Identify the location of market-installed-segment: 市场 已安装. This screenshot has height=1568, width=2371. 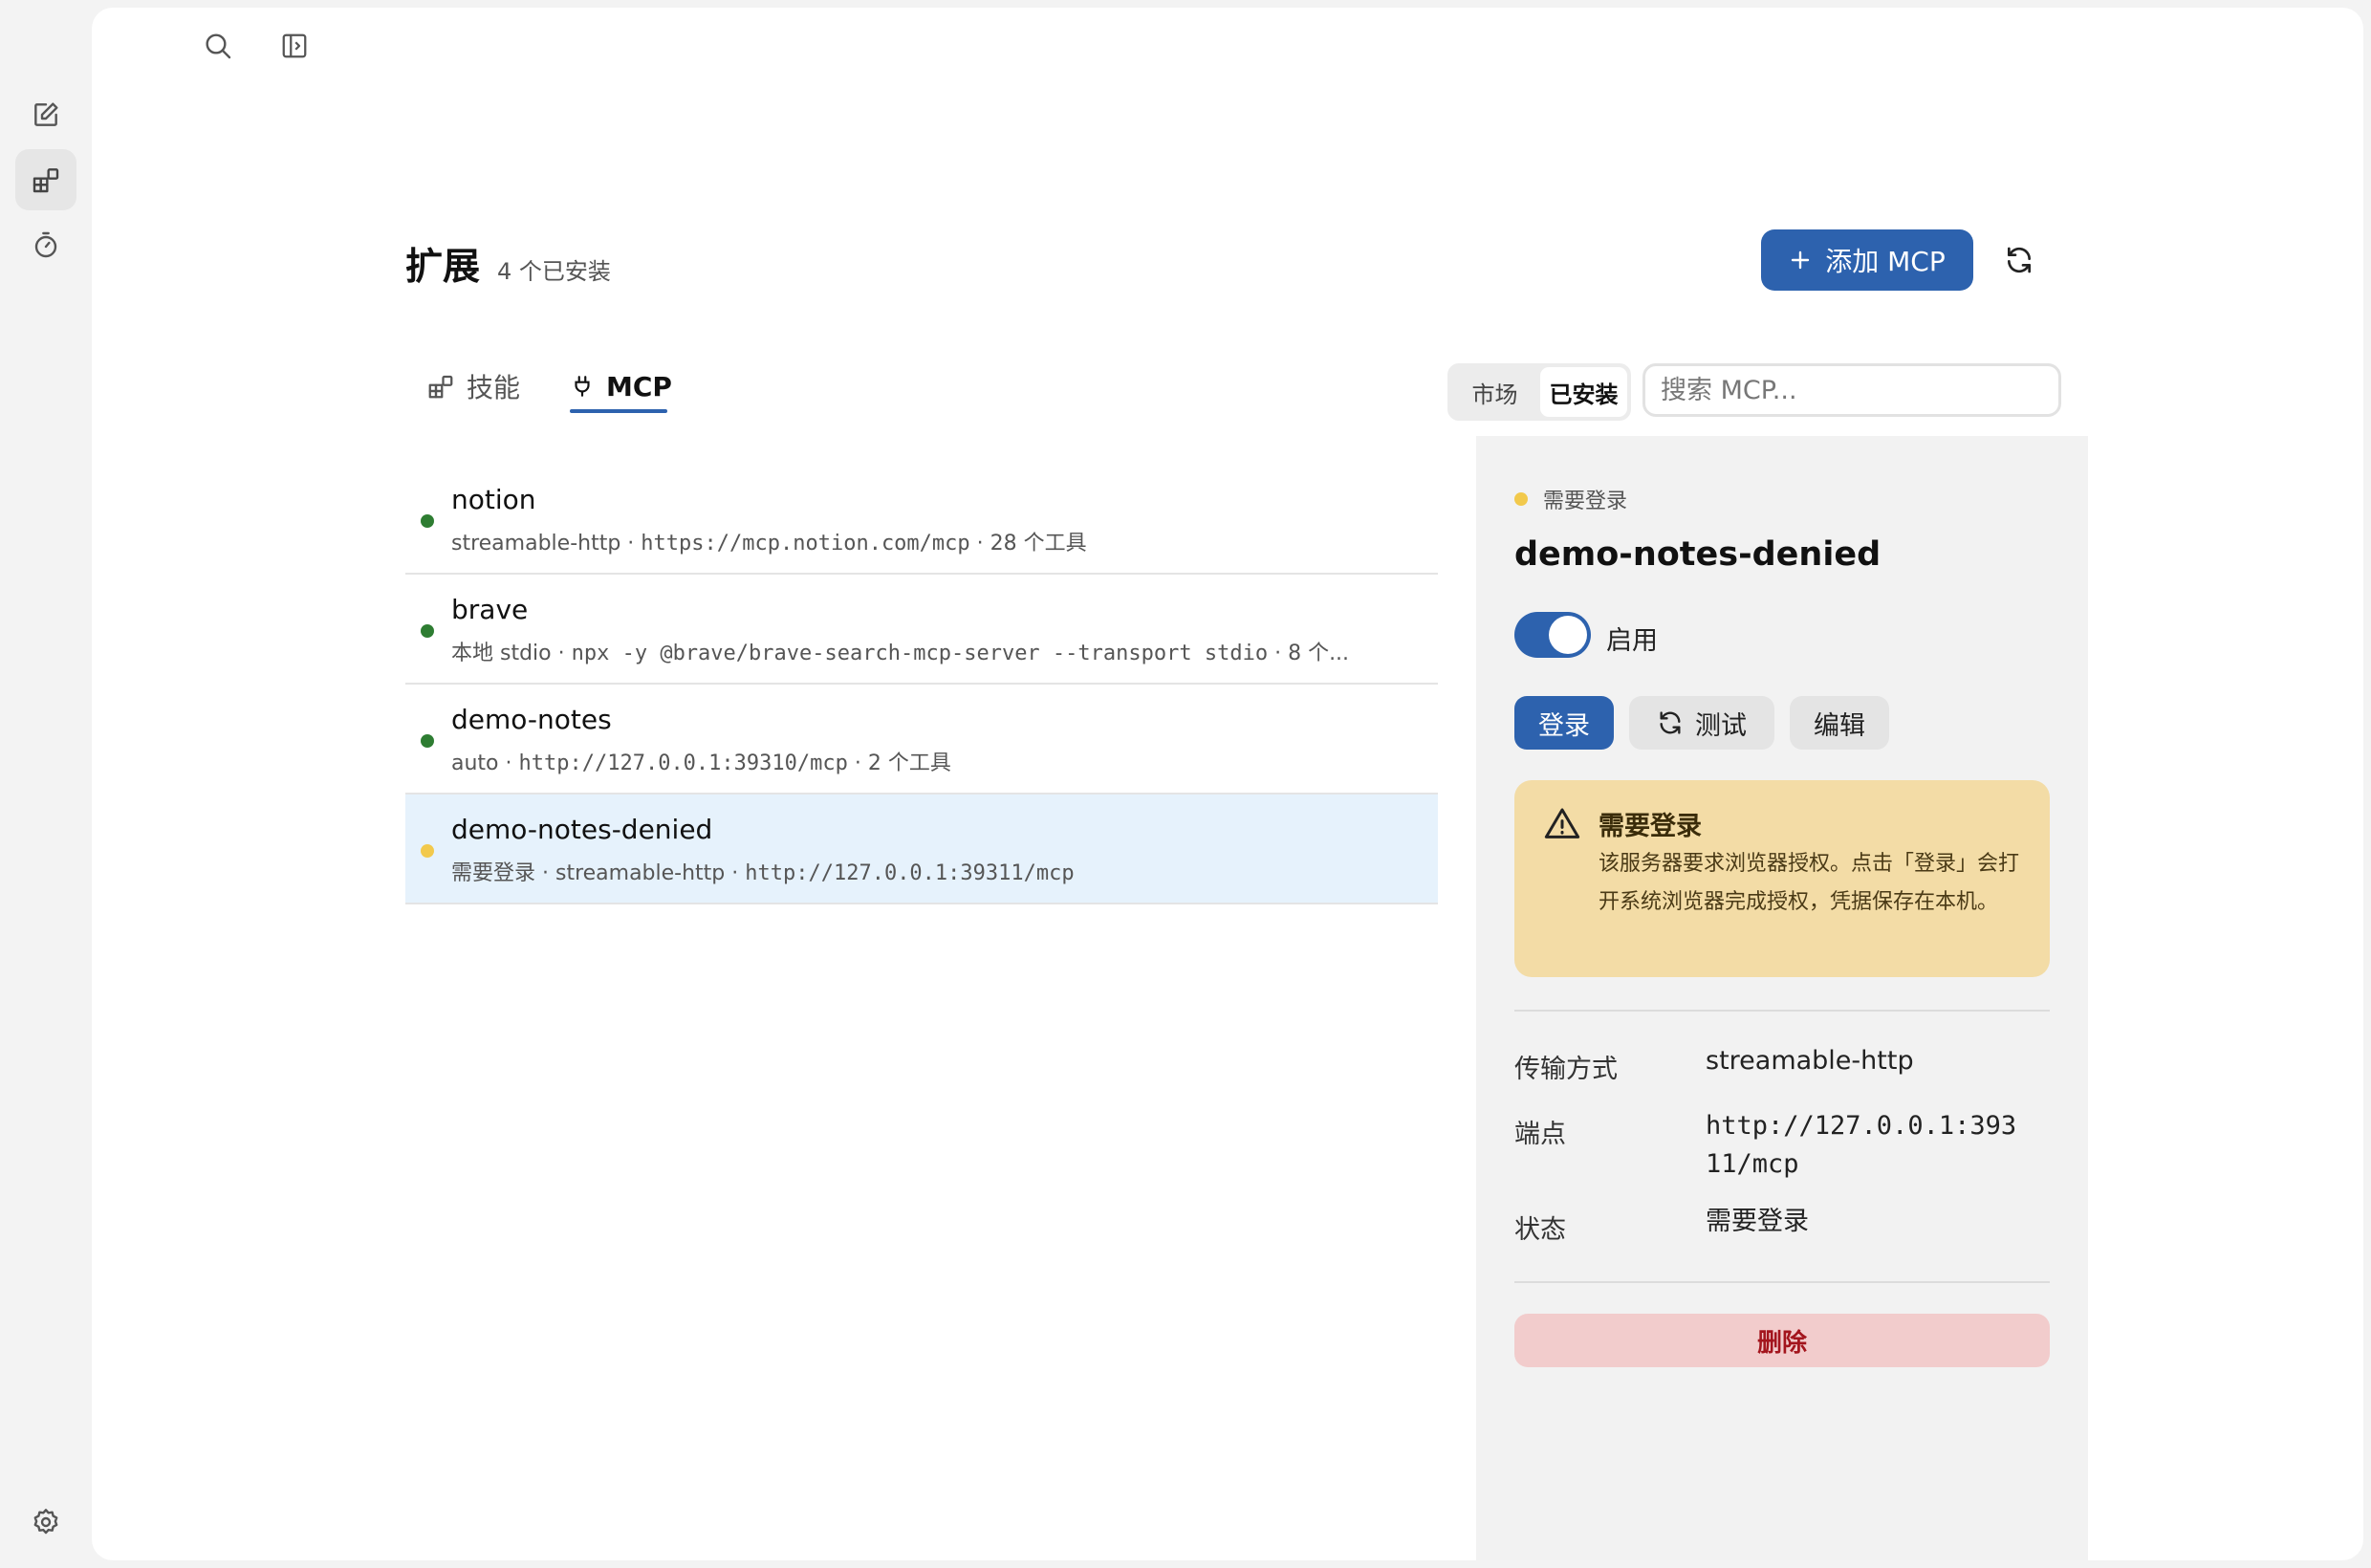
(1539, 392).